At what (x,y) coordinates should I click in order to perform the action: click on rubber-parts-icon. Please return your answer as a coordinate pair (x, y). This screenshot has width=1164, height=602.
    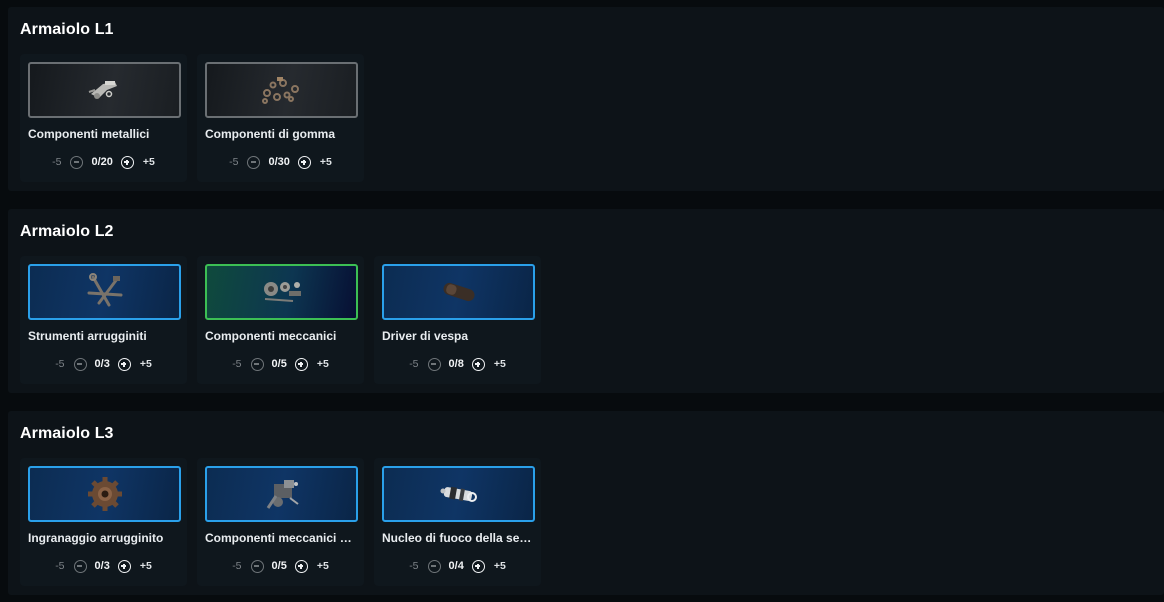
    Looking at the image, I should click on (280, 90).